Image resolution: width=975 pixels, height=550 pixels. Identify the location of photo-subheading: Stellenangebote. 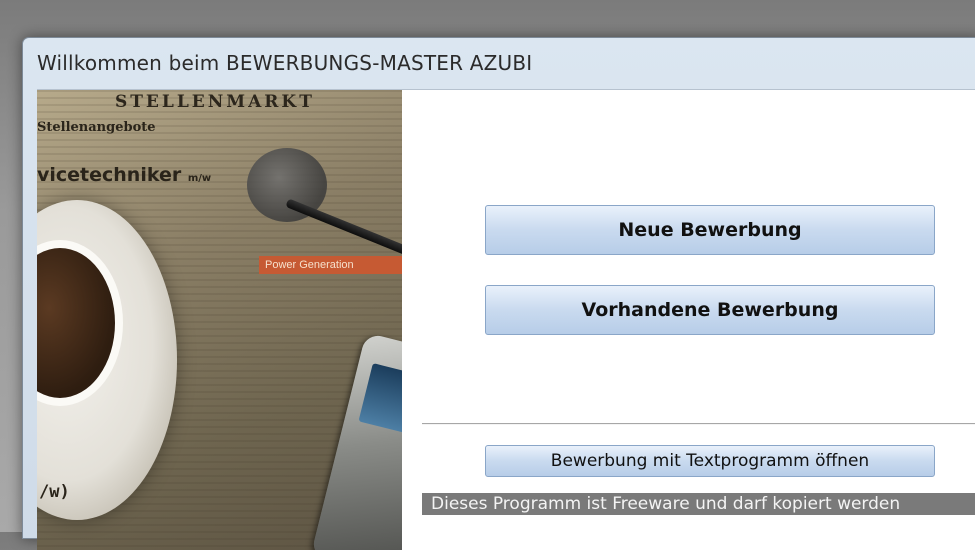
(96, 127).